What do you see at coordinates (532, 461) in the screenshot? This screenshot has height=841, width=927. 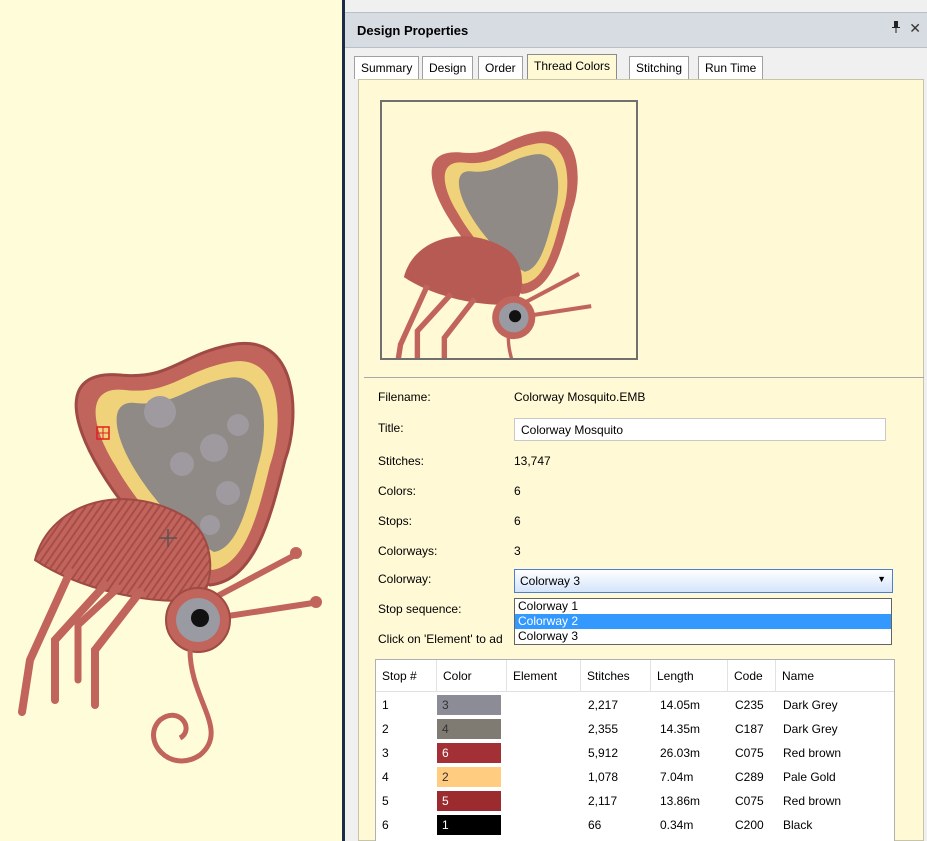 I see `stitches-value: 13,747` at bounding box center [532, 461].